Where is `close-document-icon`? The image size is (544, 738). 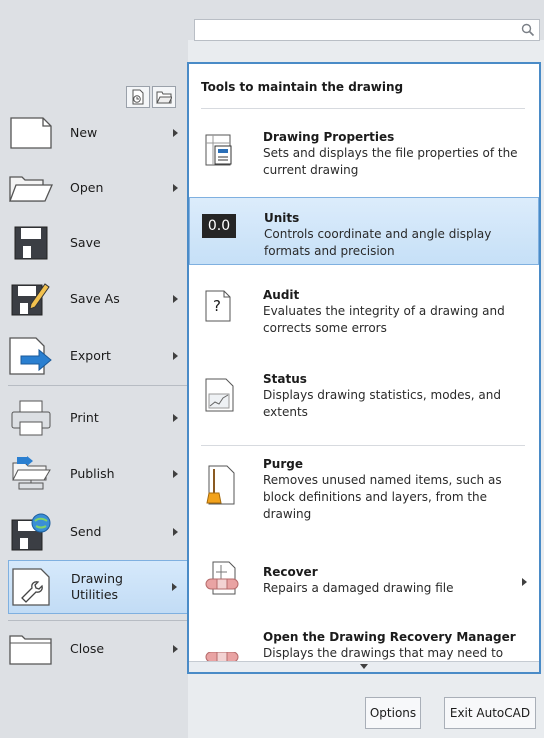
close-document-icon is located at coordinates (31, 649).